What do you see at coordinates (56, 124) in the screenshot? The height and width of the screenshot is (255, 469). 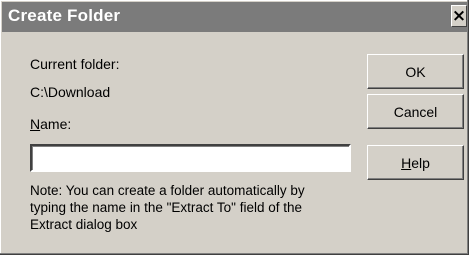 I see `name-label-text: ame:` at bounding box center [56, 124].